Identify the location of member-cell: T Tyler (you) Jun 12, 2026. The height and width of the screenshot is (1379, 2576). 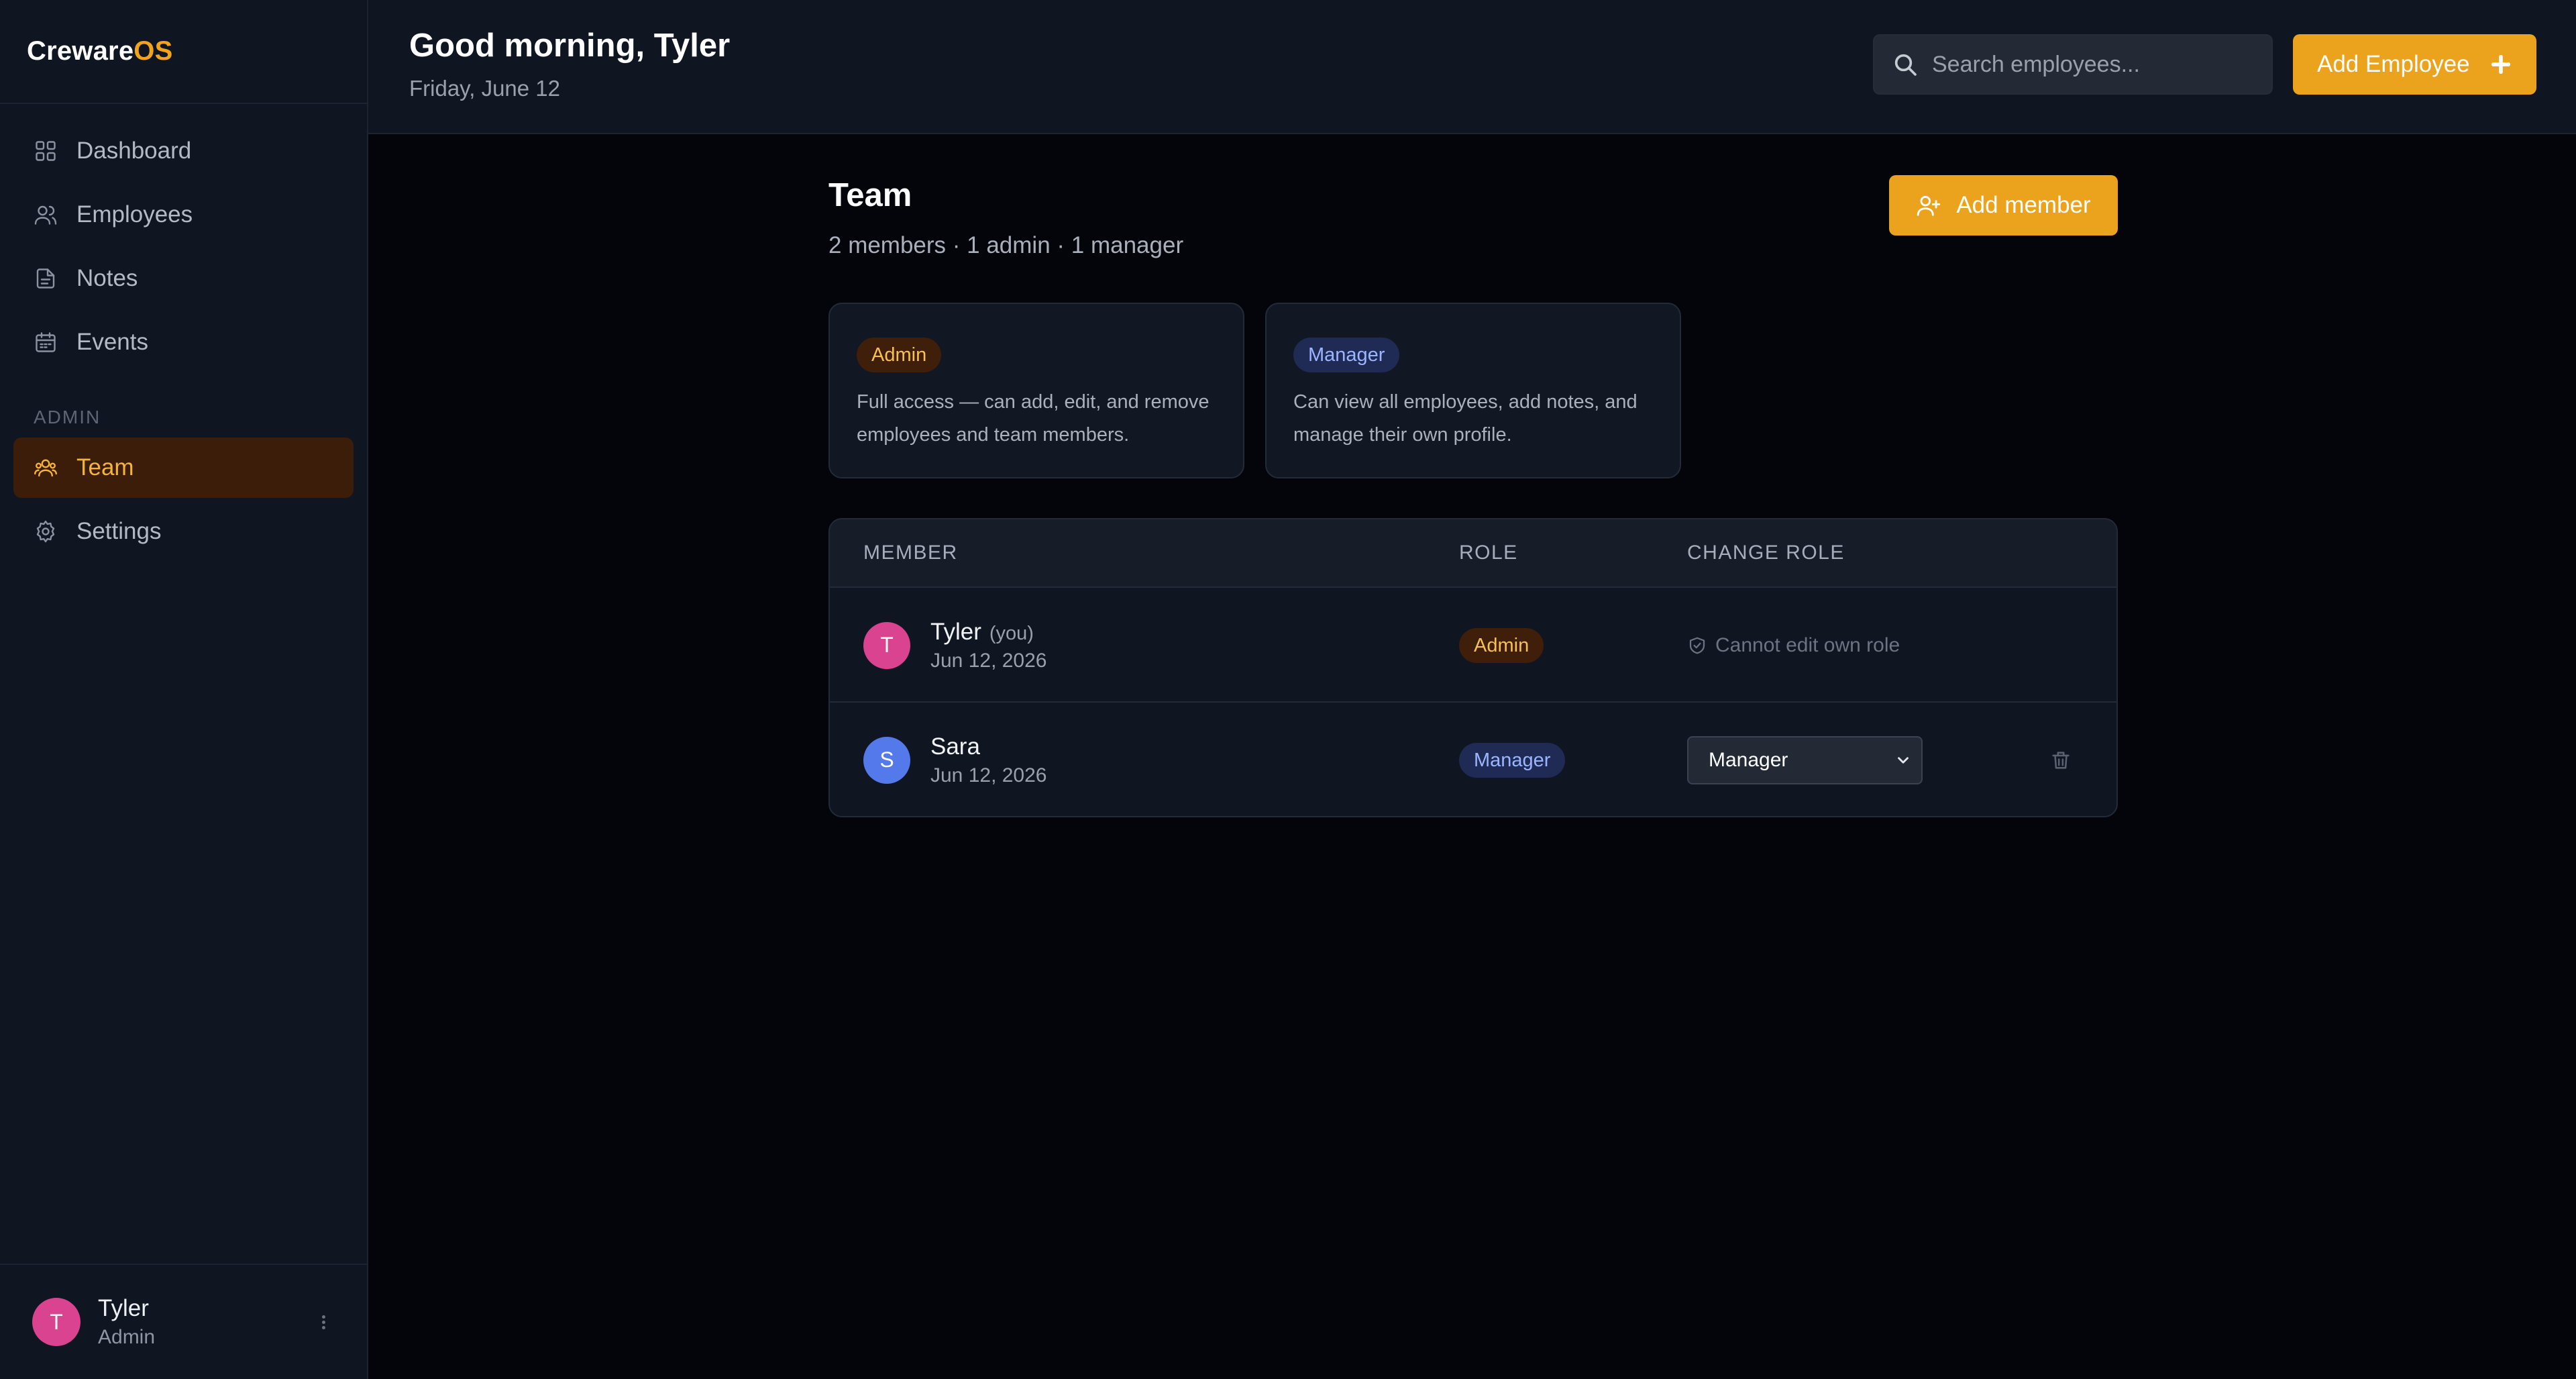
(954, 645).